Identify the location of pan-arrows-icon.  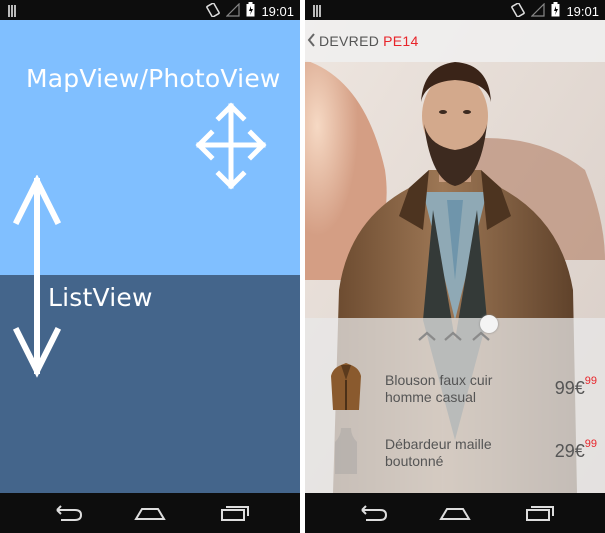
(231, 148).